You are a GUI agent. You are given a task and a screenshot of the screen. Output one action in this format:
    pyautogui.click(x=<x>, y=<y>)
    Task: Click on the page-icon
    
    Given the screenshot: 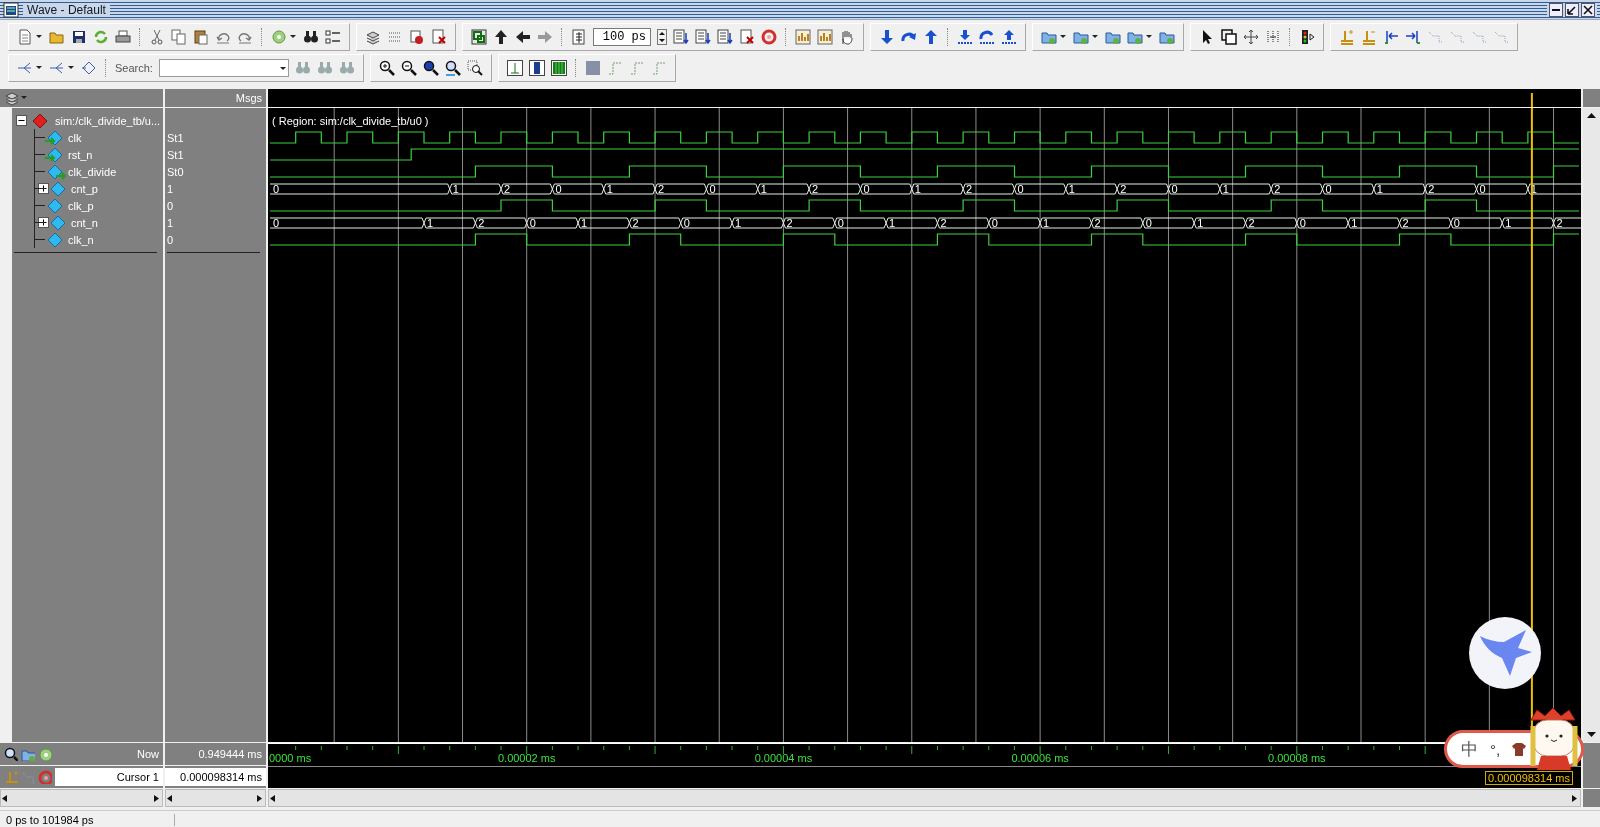 What is the action you would take?
    pyautogui.click(x=579, y=36)
    